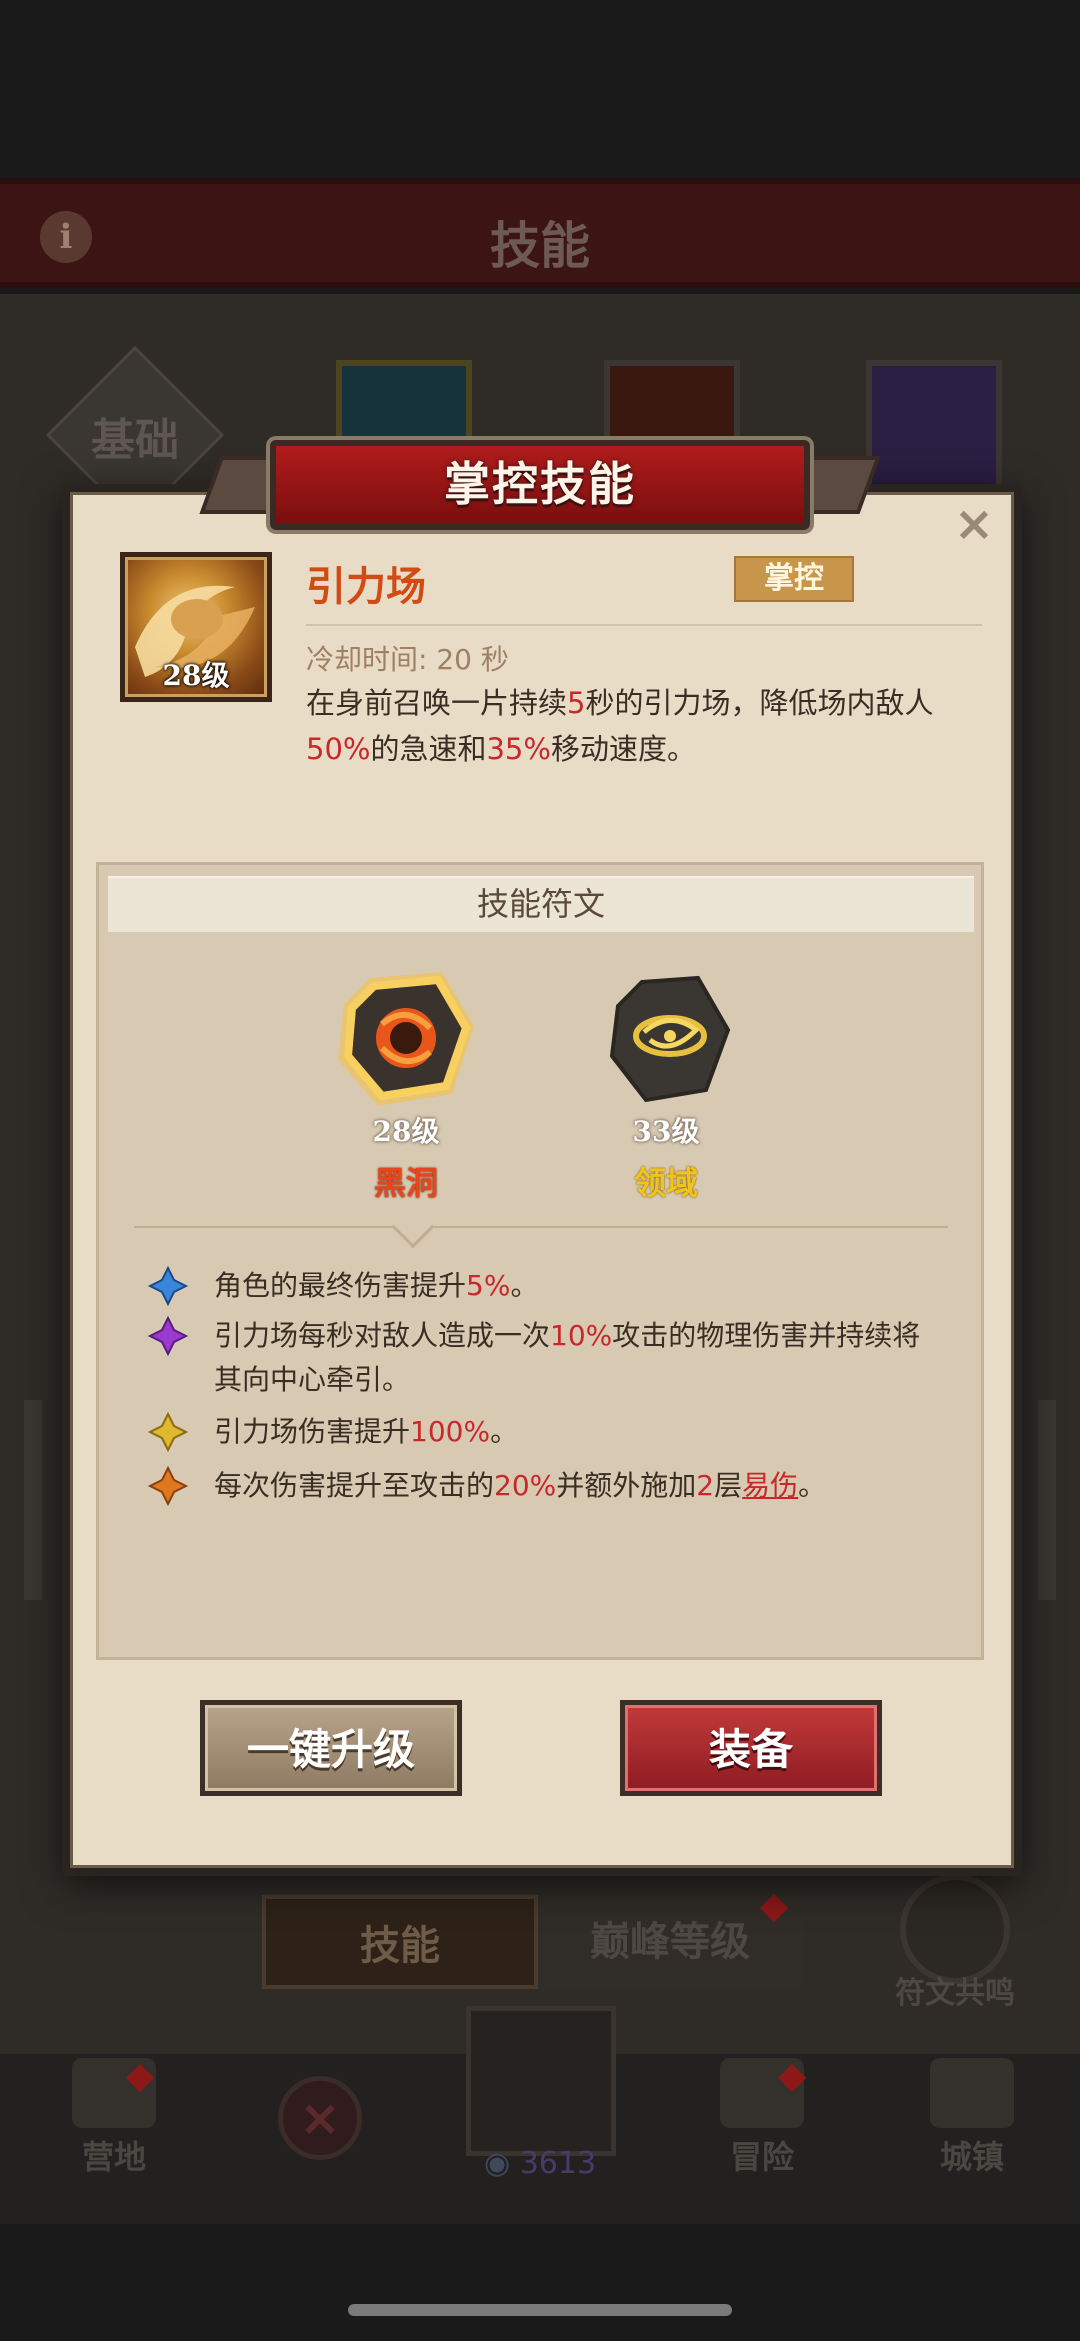  Describe the element at coordinates (168, 1336) in the screenshot. I see `star-purple-icon` at that location.